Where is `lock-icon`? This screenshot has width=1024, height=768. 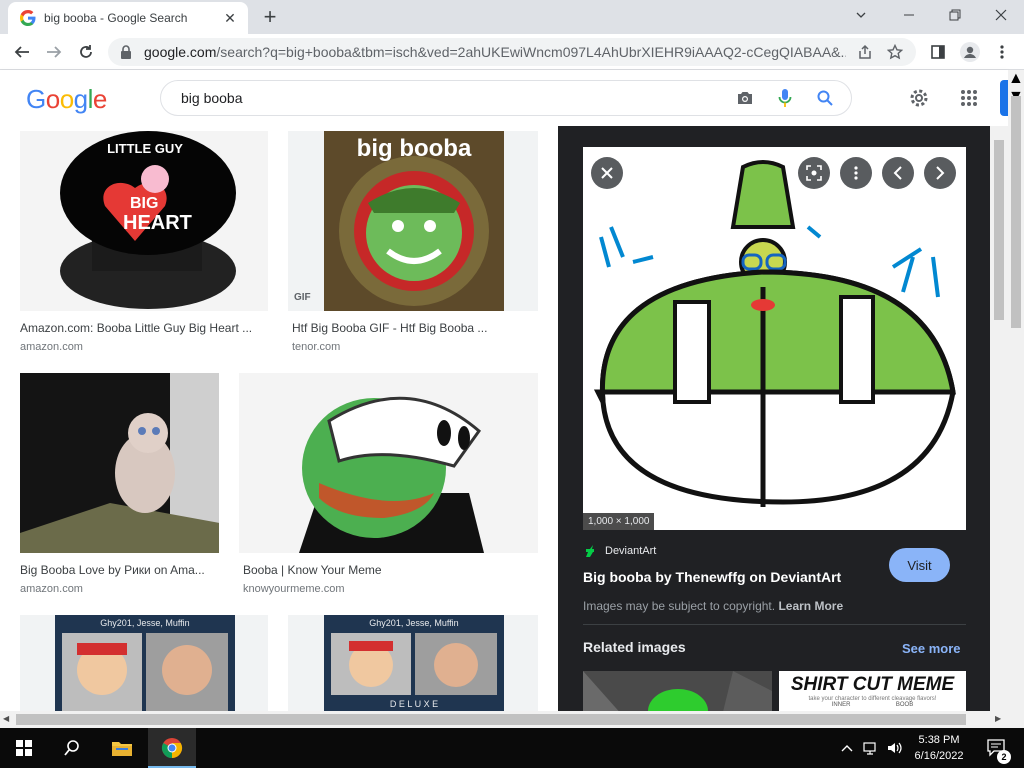 lock-icon is located at coordinates (126, 52).